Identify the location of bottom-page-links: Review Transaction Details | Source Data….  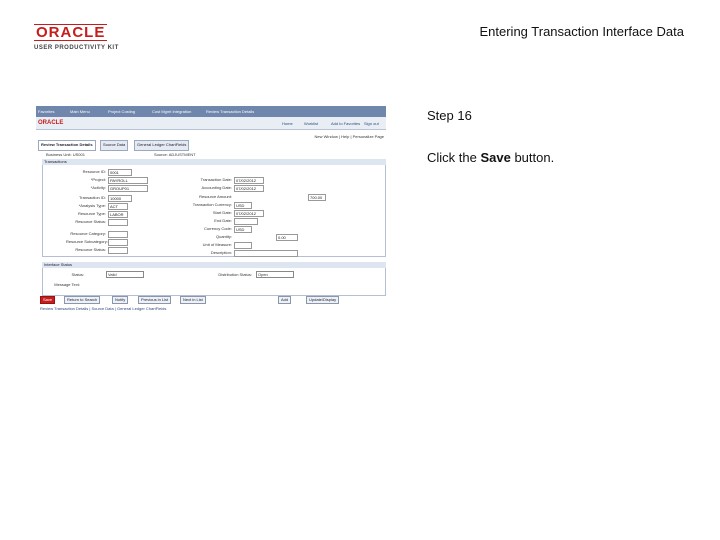
(103, 308).